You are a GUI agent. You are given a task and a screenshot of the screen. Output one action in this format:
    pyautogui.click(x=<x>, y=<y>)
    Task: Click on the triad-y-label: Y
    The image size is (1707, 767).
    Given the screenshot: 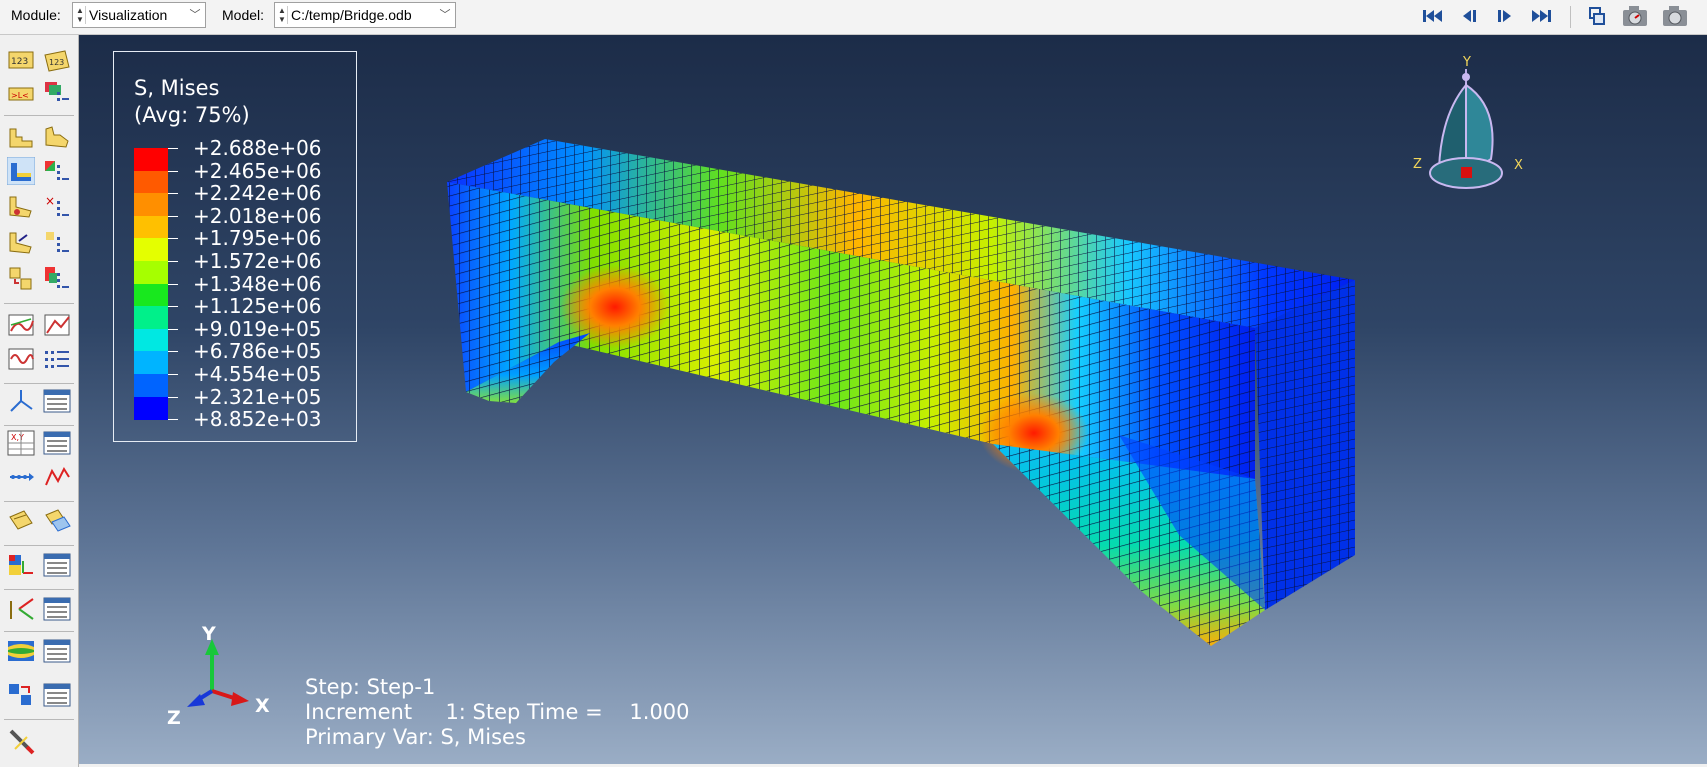 What is the action you would take?
    pyautogui.click(x=209, y=634)
    